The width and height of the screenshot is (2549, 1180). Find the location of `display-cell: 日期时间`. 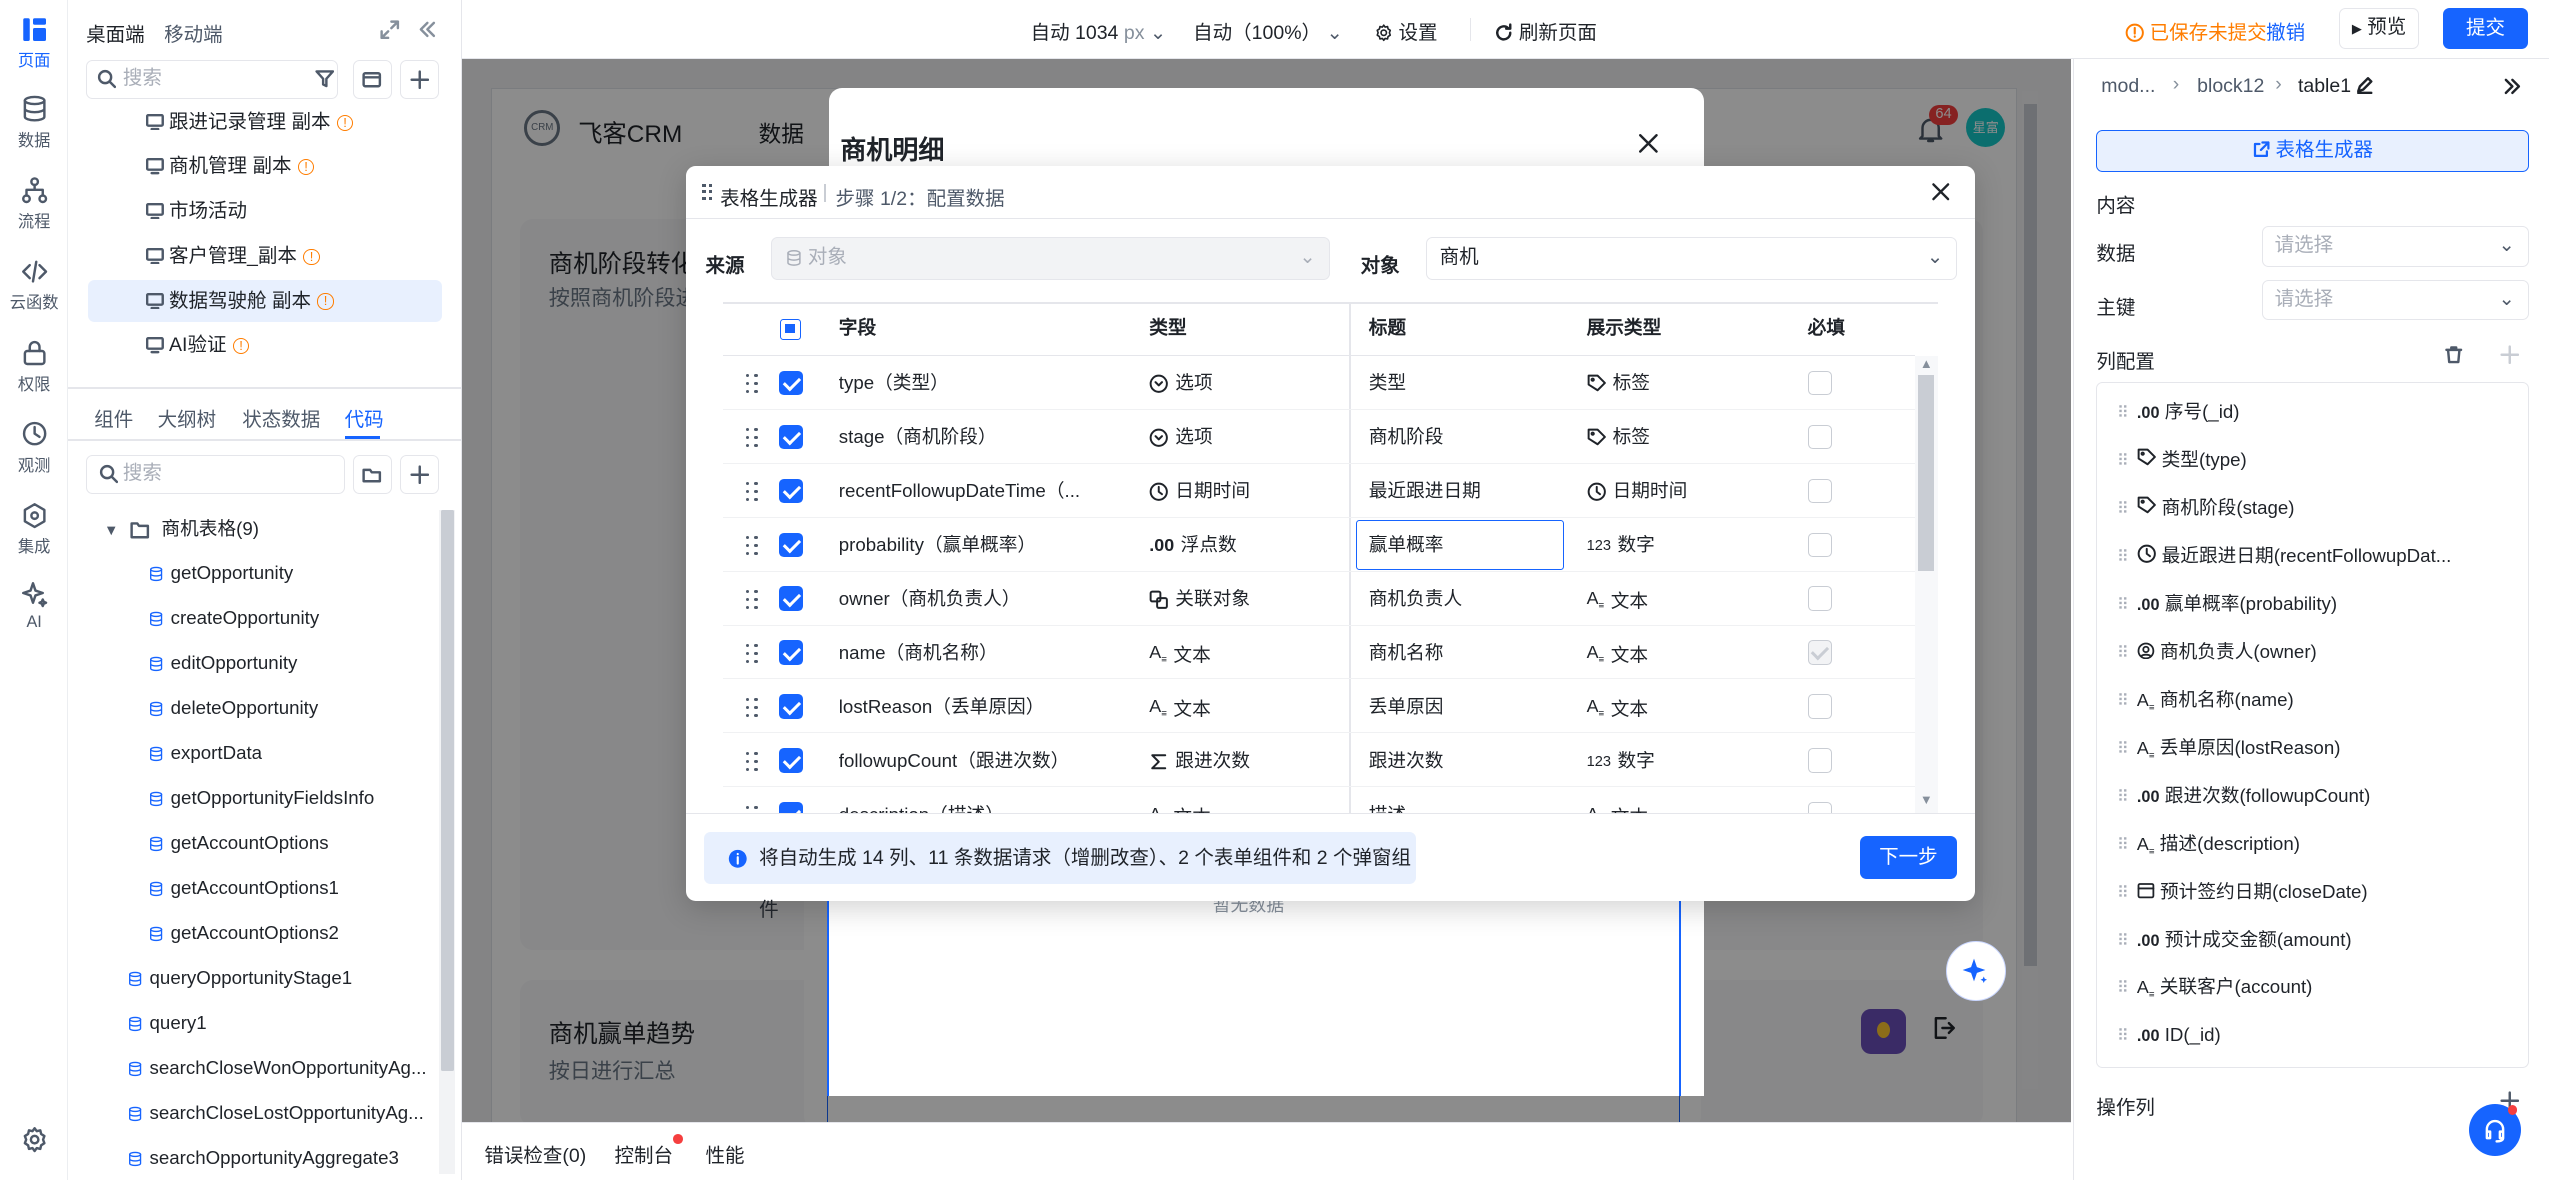

display-cell: 日期时间 is located at coordinates (1637, 491).